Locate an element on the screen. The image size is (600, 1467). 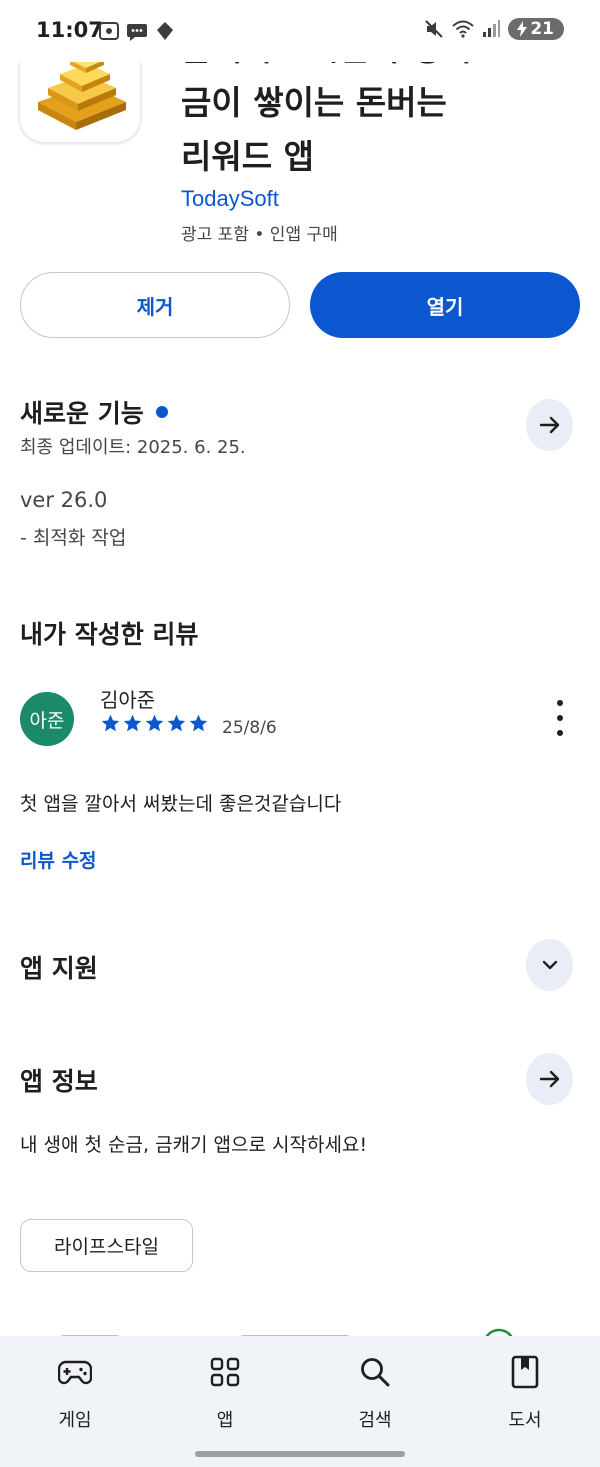
chevron-down-icon is located at coordinates (549, 965).